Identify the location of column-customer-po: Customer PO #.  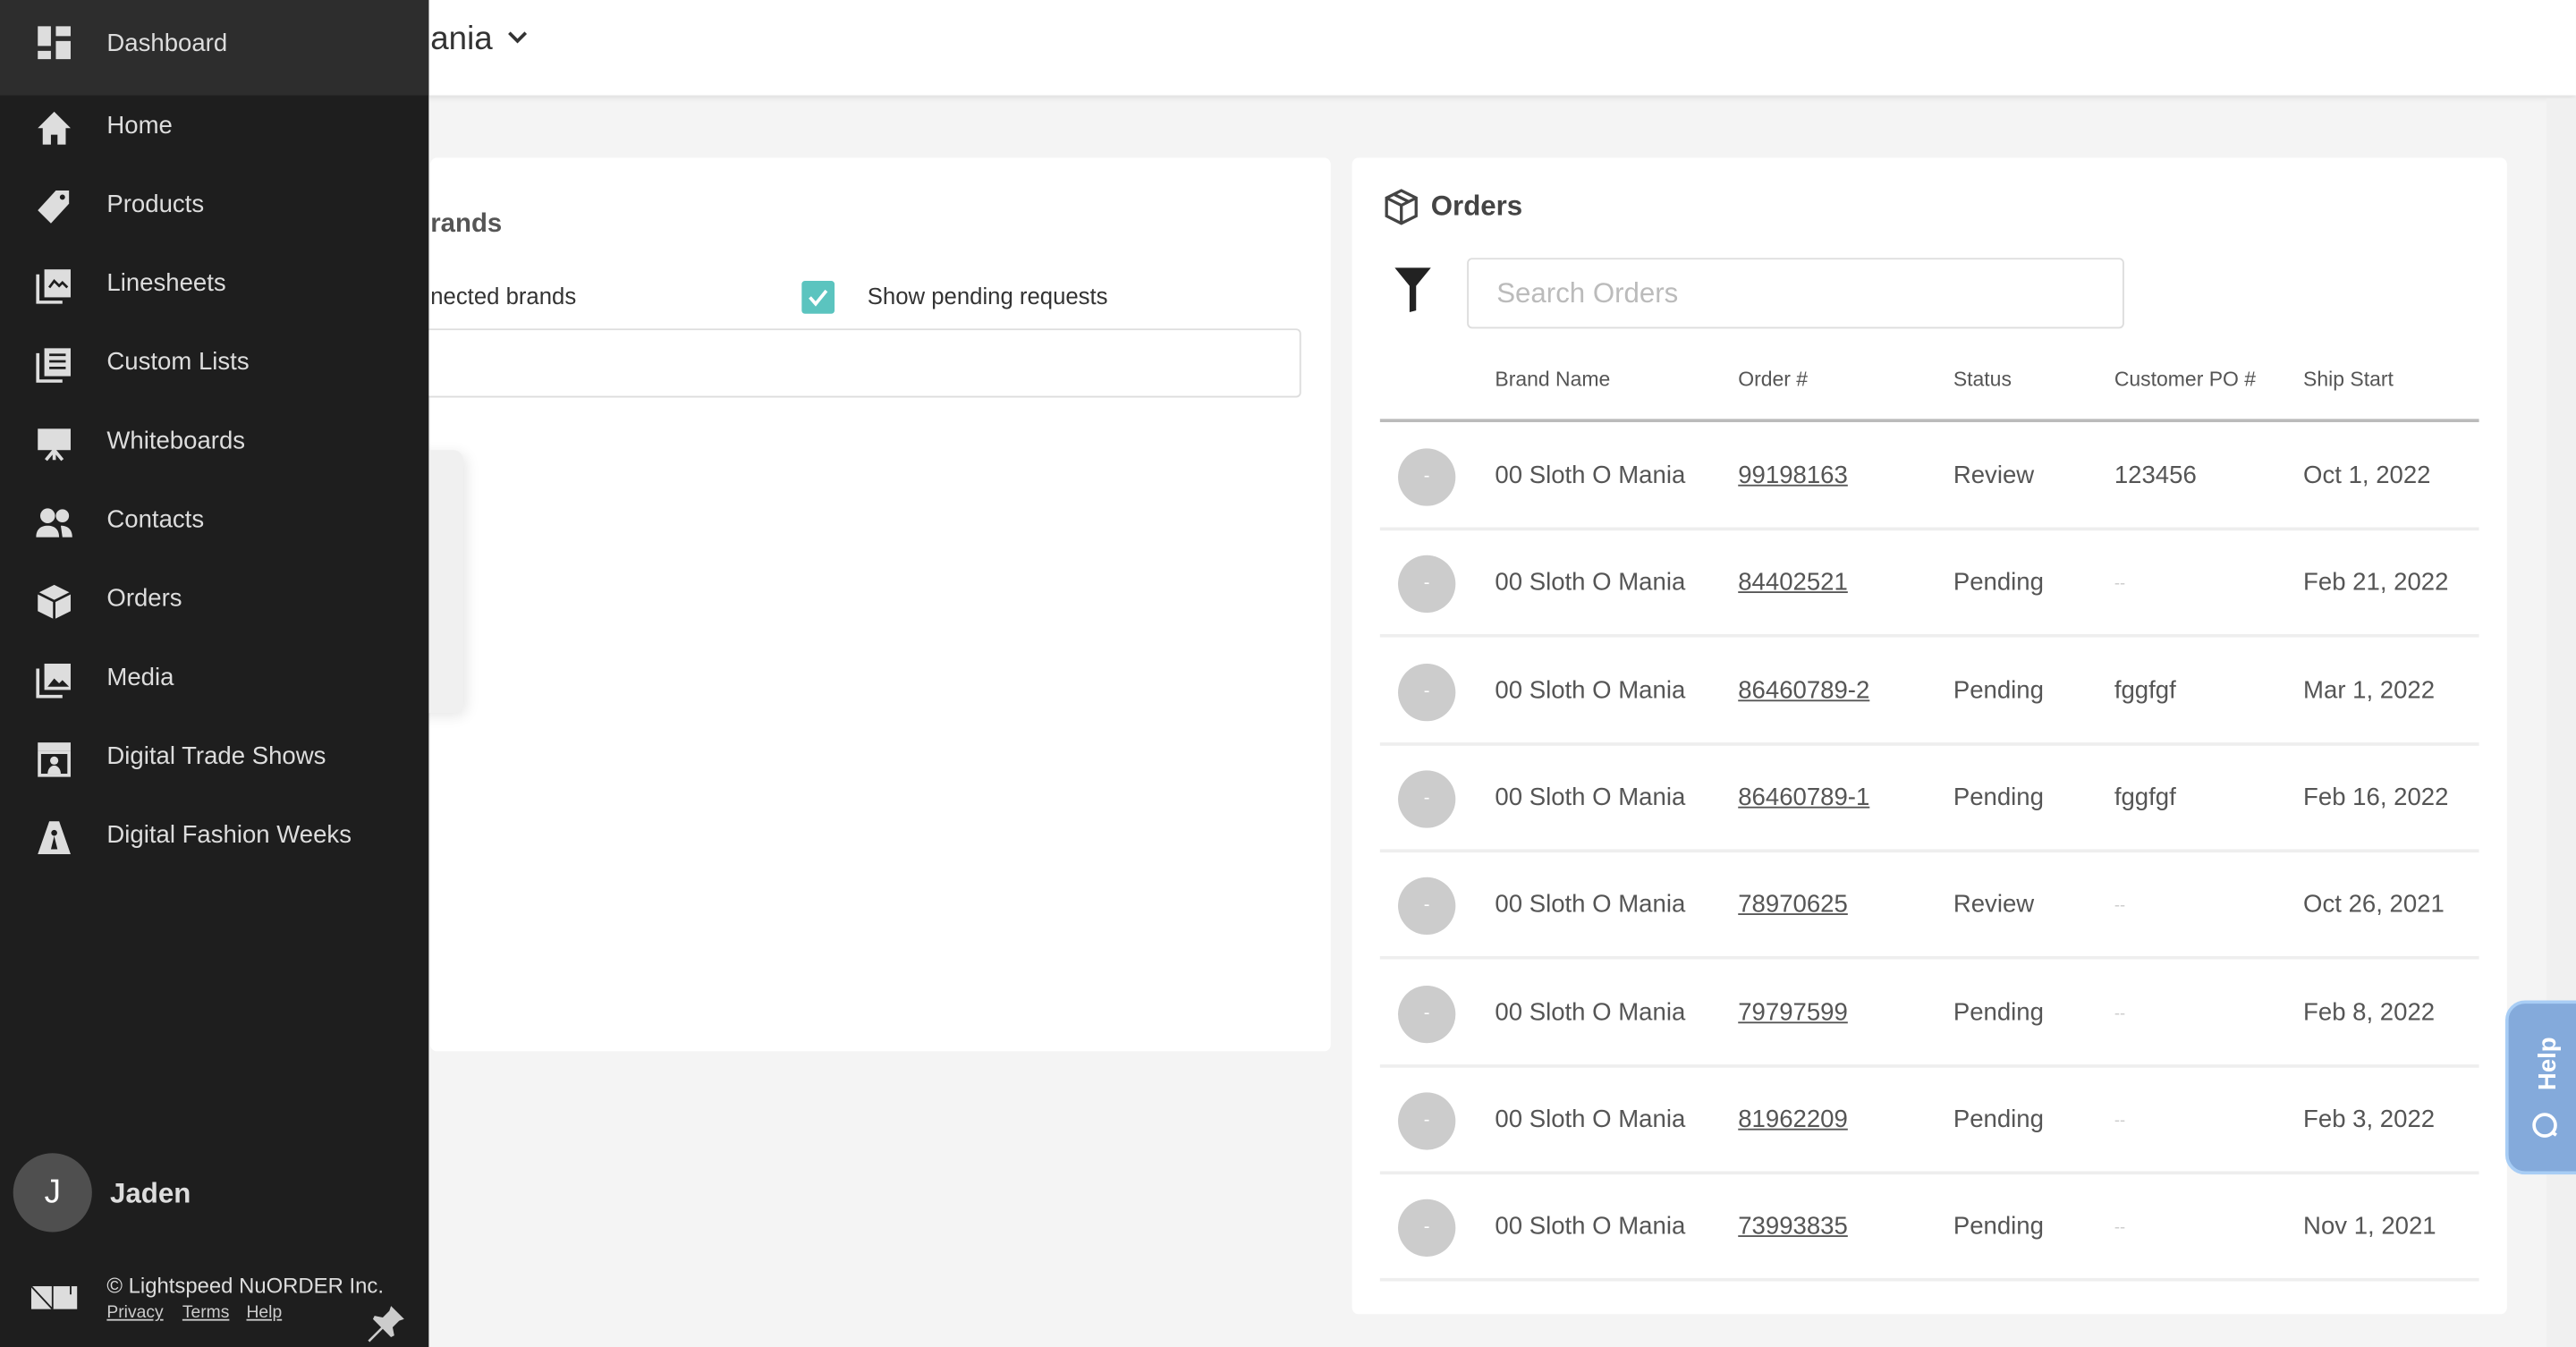
(2185, 379).